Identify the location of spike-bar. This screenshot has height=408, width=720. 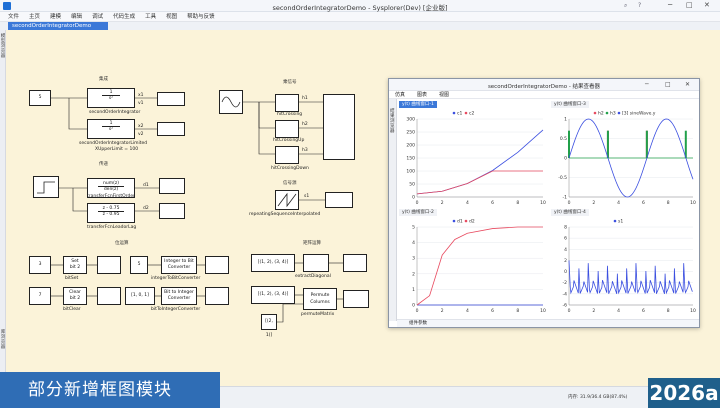
(569, 144).